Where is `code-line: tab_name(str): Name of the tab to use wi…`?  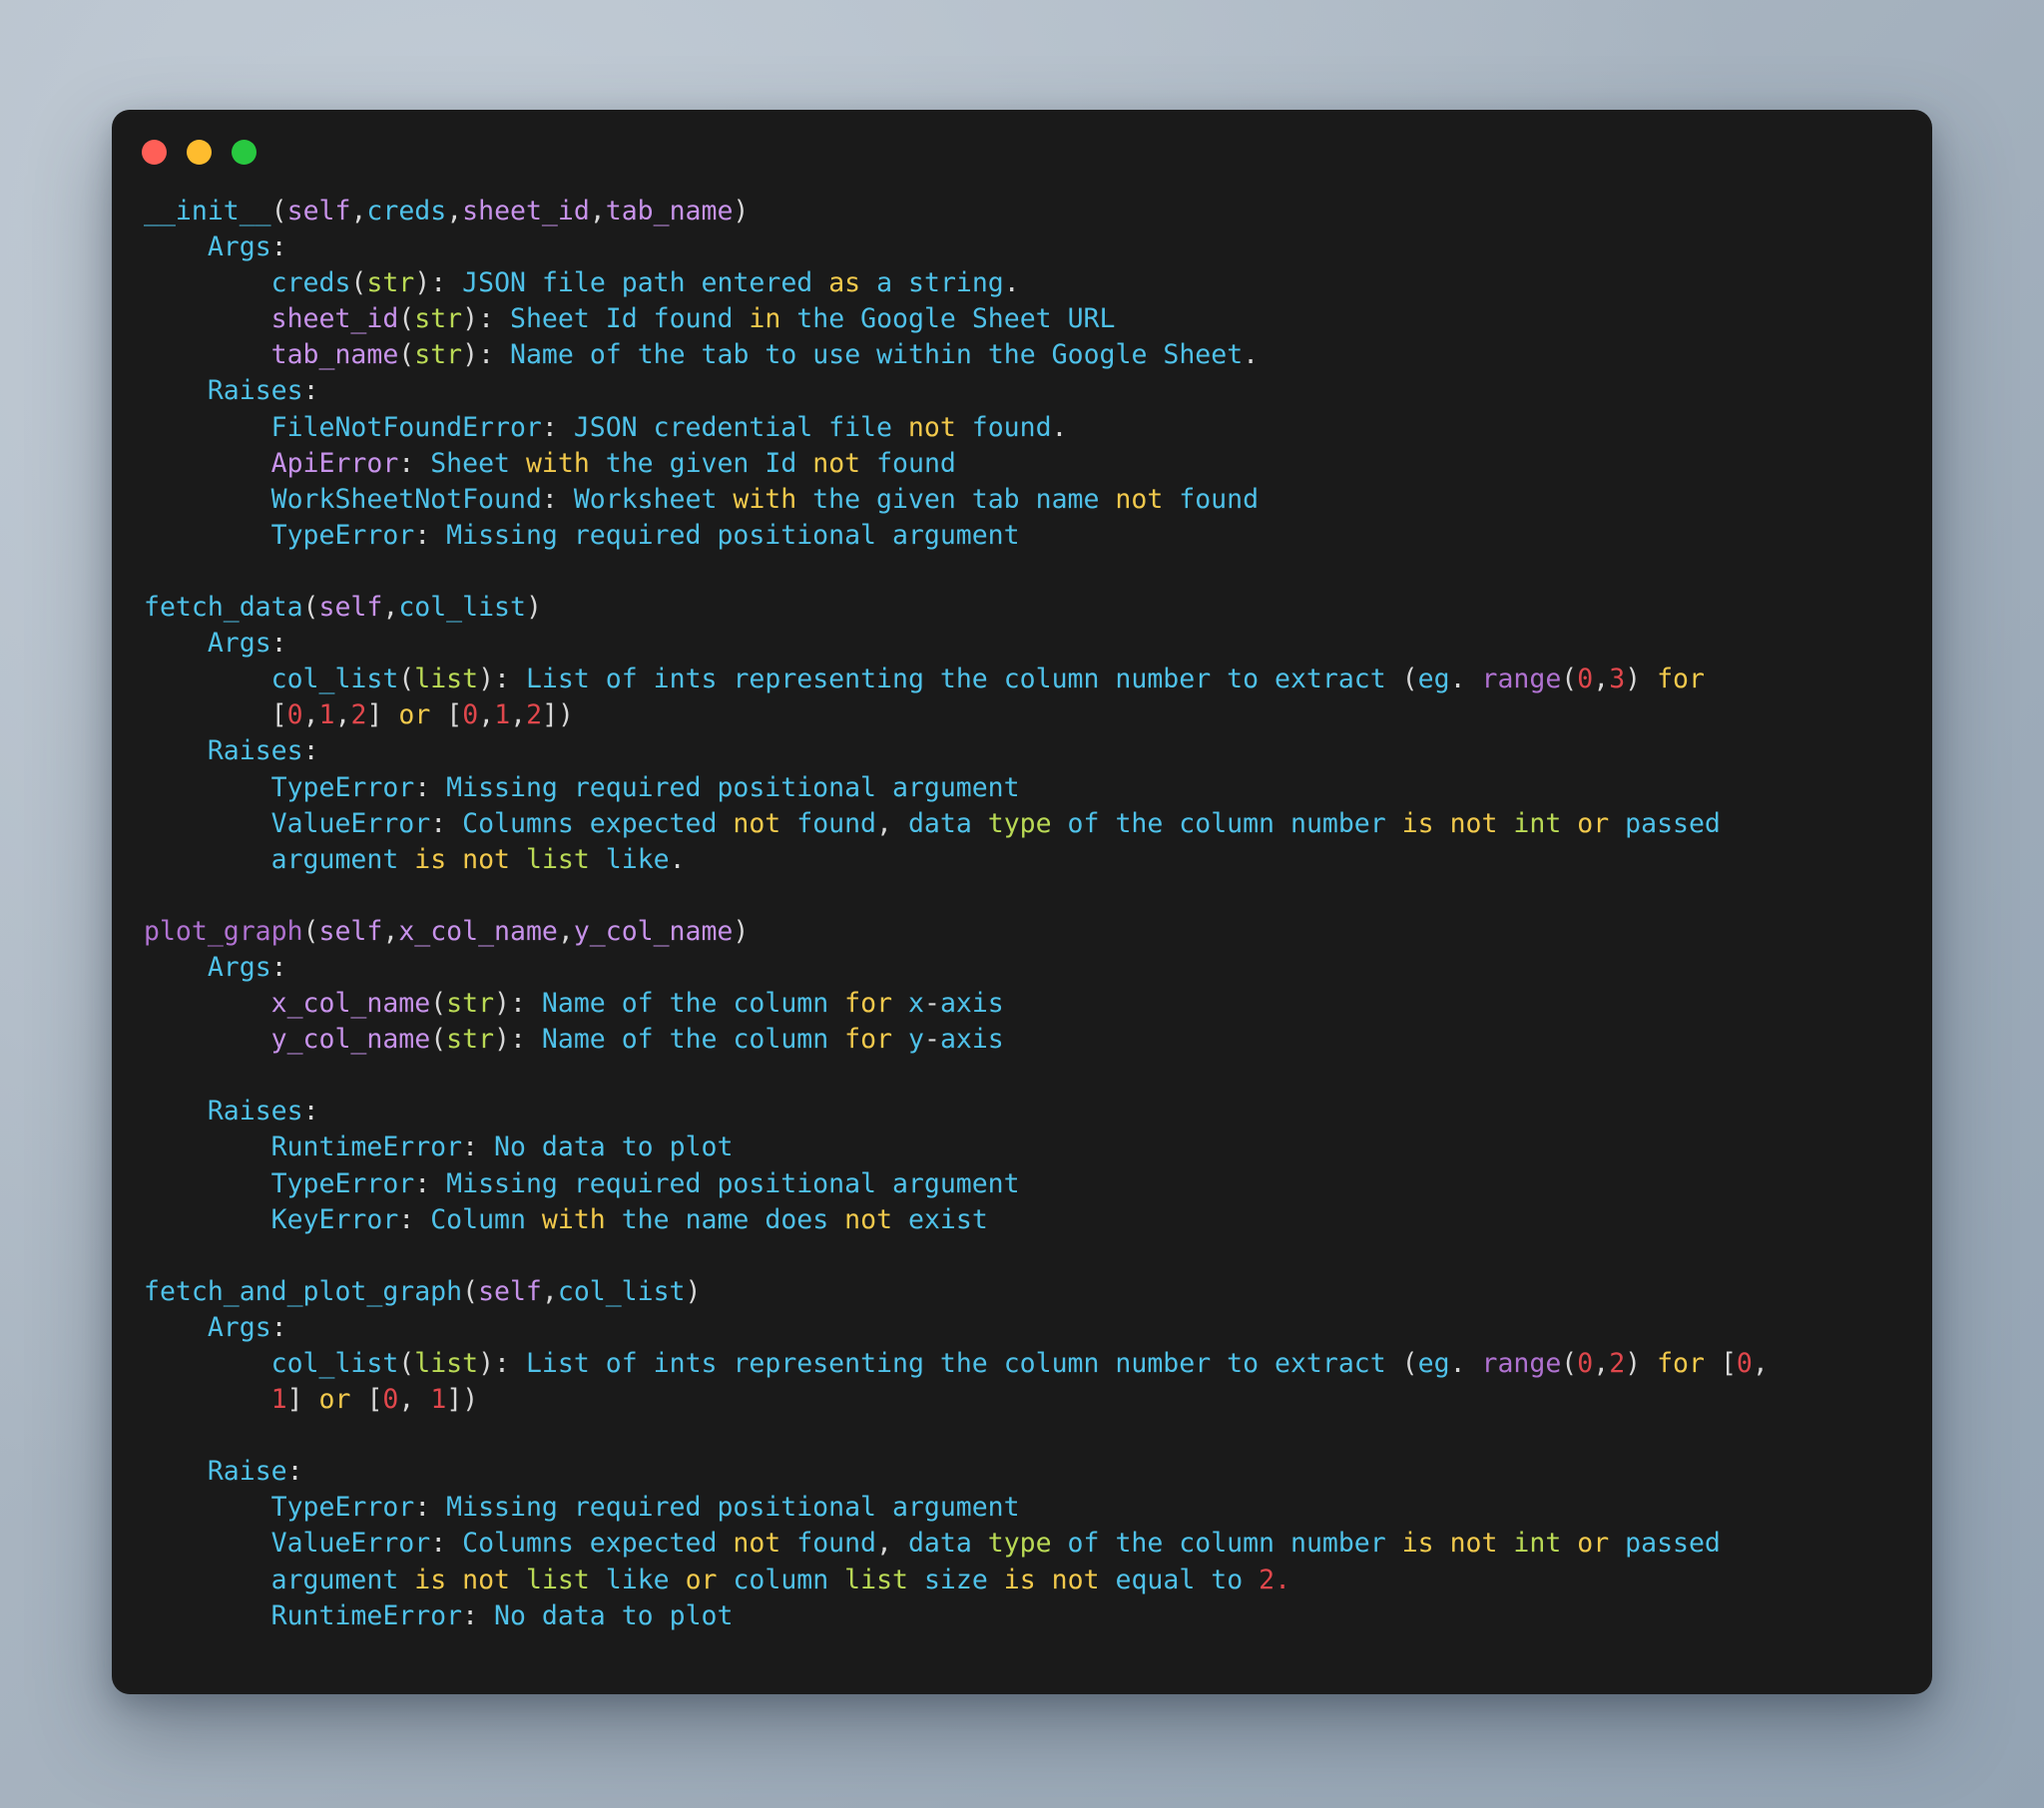
code-line: tab_name(str): Name of the tab to use wi… is located at coordinates (765, 355).